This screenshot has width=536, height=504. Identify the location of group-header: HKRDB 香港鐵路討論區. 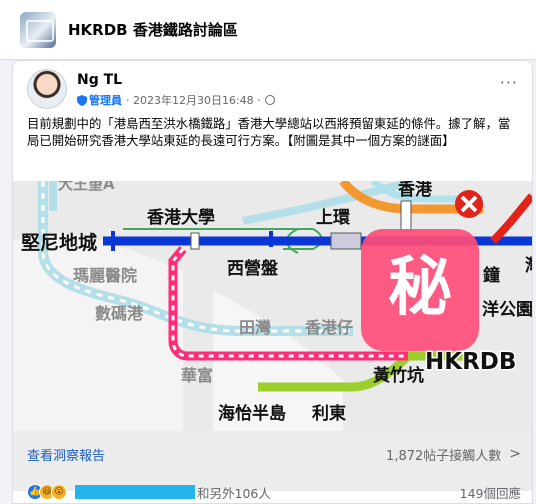
(268, 30).